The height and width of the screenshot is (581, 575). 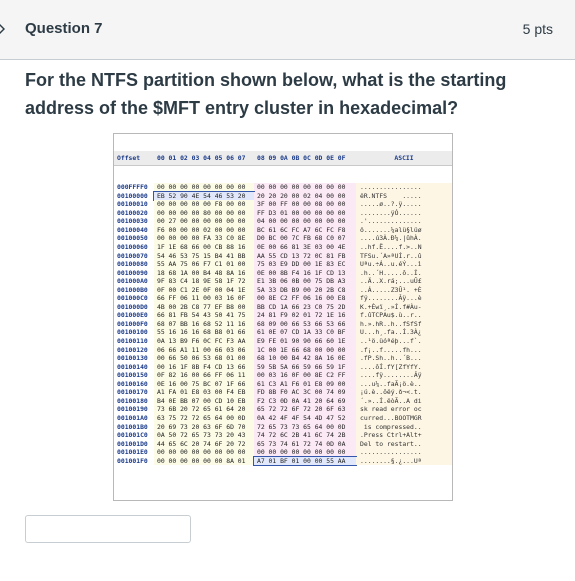 I want to click on hex-bytes-b: A7 01 BF 01 00 00 55 AA, so click(x=305, y=461).